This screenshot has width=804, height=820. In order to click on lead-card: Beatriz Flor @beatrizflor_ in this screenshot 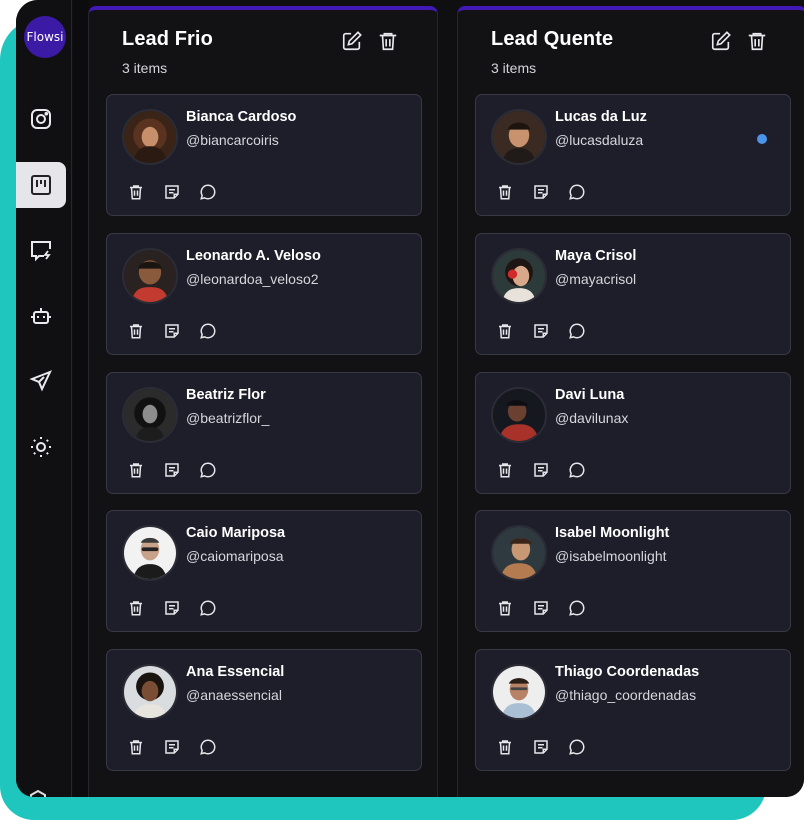, I will do `click(264, 433)`.